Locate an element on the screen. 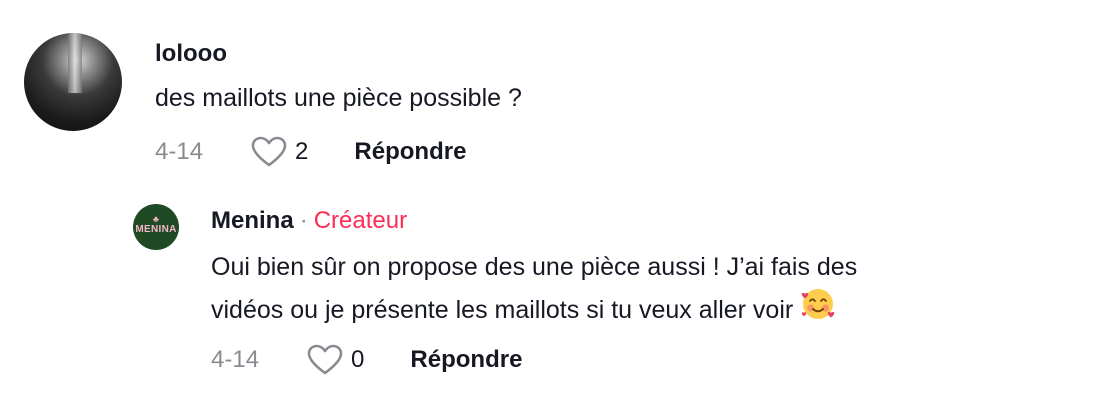 This screenshot has height=414, width=1104. comment-username: lolooo is located at coordinates (191, 54).